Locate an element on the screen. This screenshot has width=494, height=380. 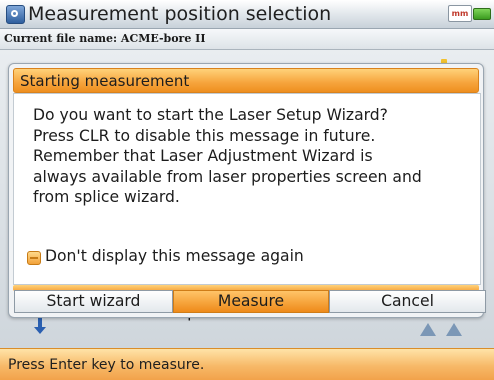
status-bar: Press Enter key to measure. is located at coordinates (247, 364).